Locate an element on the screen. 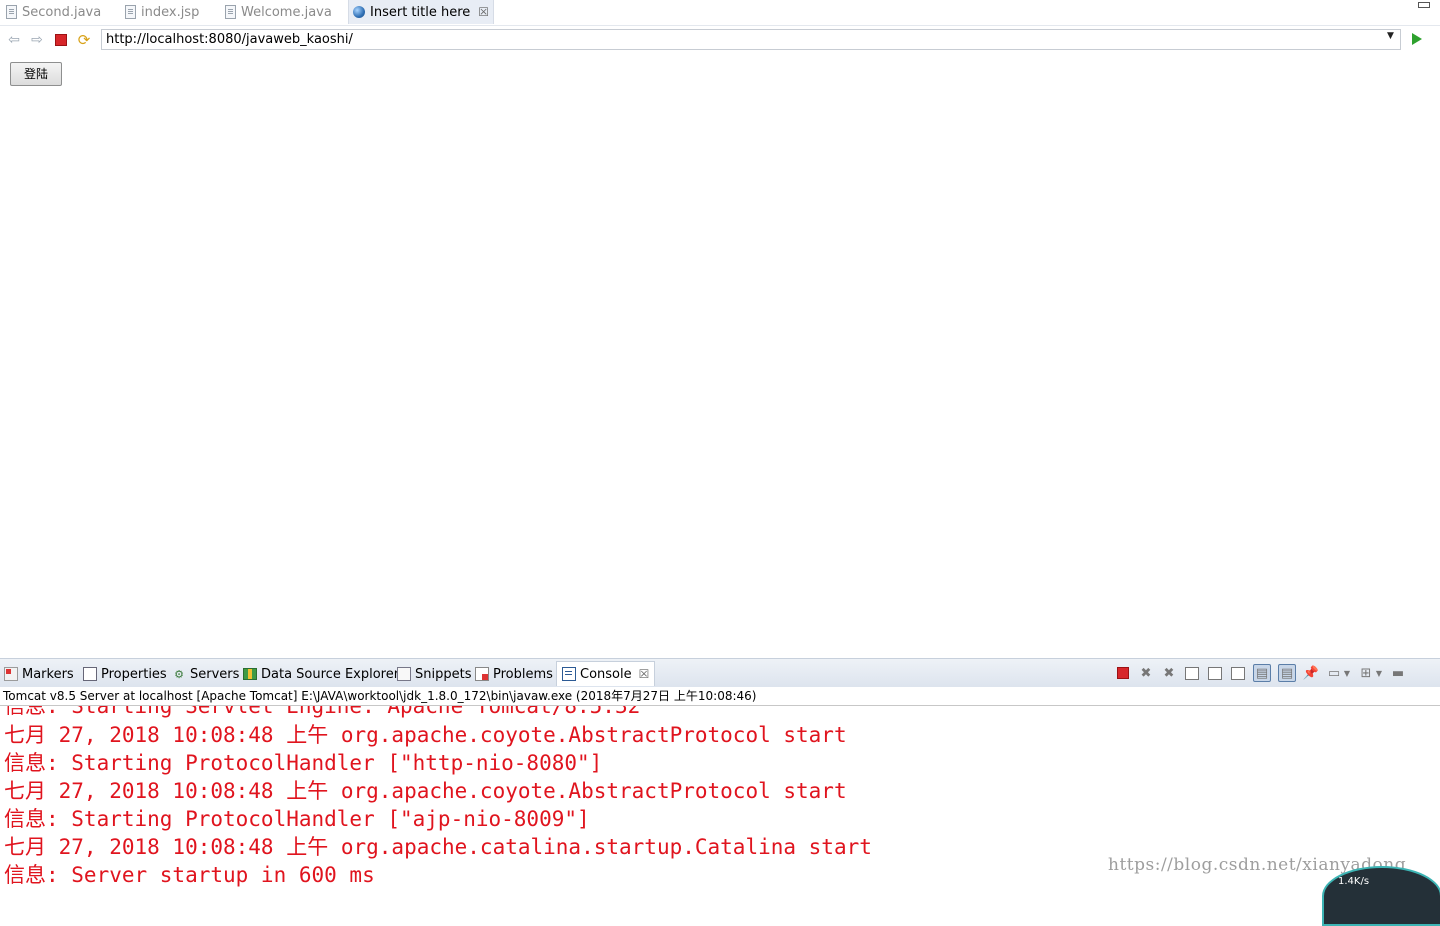 The image size is (1440, 926). console-icon is located at coordinates (569, 674).